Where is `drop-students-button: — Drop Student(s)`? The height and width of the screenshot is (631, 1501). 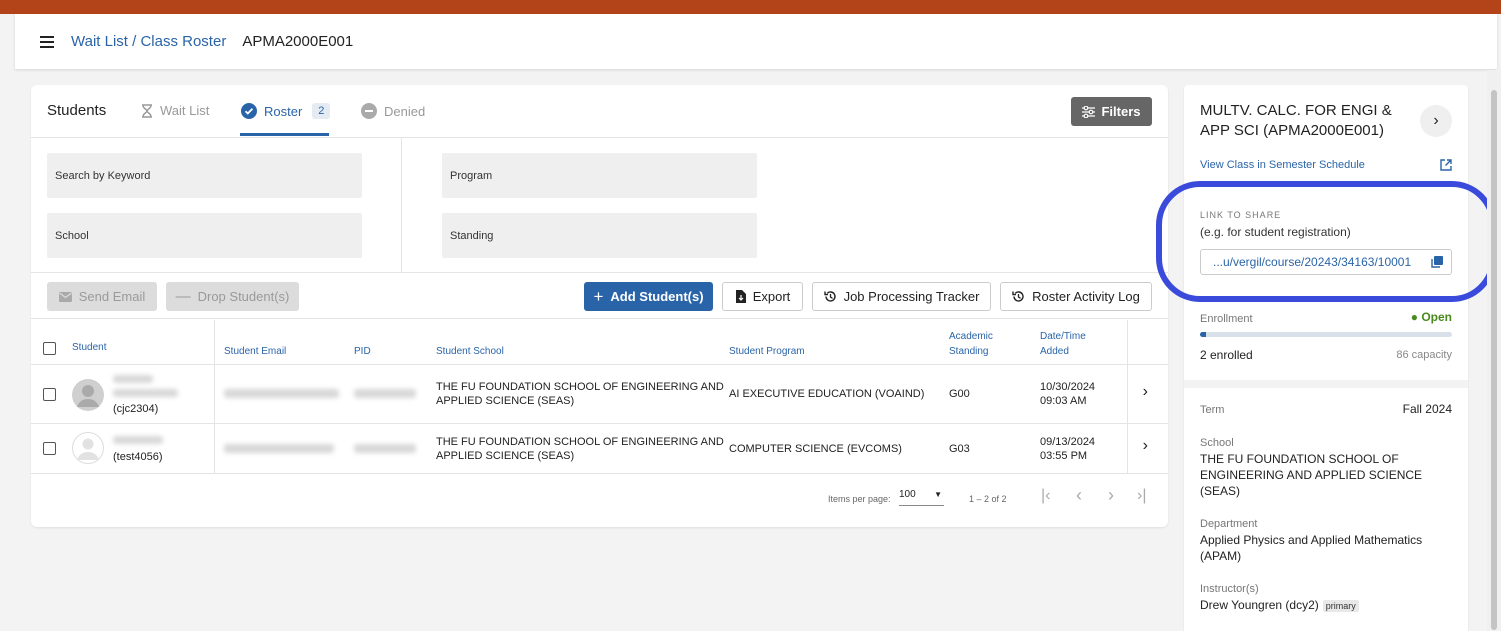
drop-students-button: — Drop Student(s) is located at coordinates (232, 296).